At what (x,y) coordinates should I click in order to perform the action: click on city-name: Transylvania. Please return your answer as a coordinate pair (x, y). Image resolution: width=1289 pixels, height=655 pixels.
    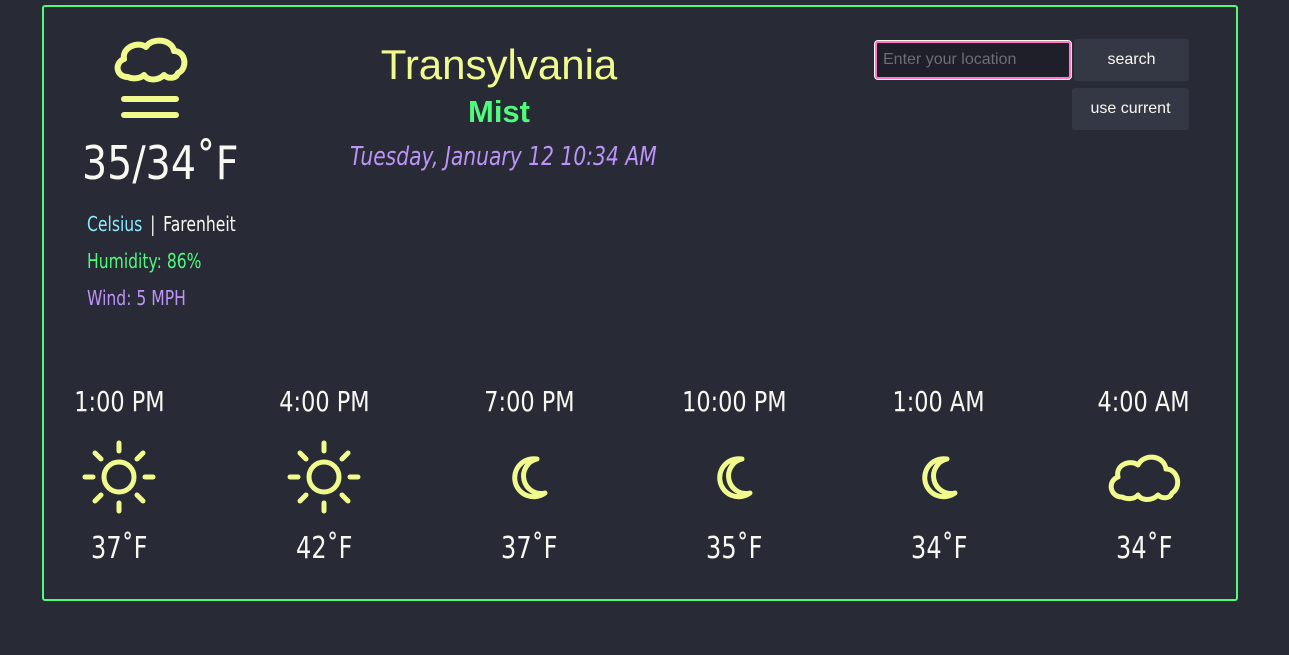
    Looking at the image, I should click on (499, 64).